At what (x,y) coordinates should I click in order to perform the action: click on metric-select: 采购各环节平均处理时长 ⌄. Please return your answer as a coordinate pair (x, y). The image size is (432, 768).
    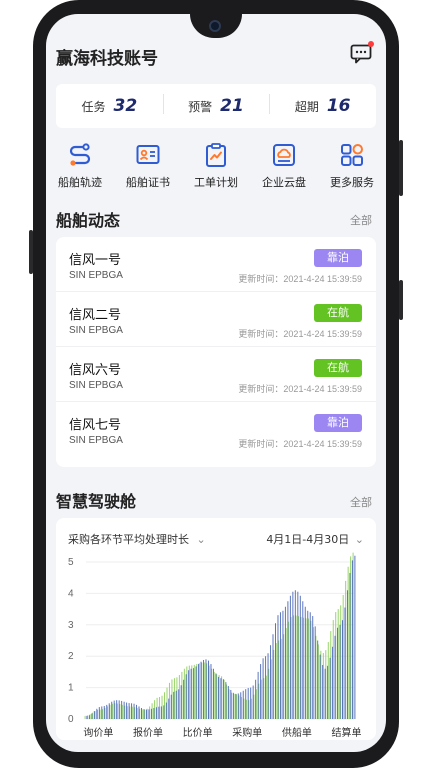
    Looking at the image, I should click on (137, 539).